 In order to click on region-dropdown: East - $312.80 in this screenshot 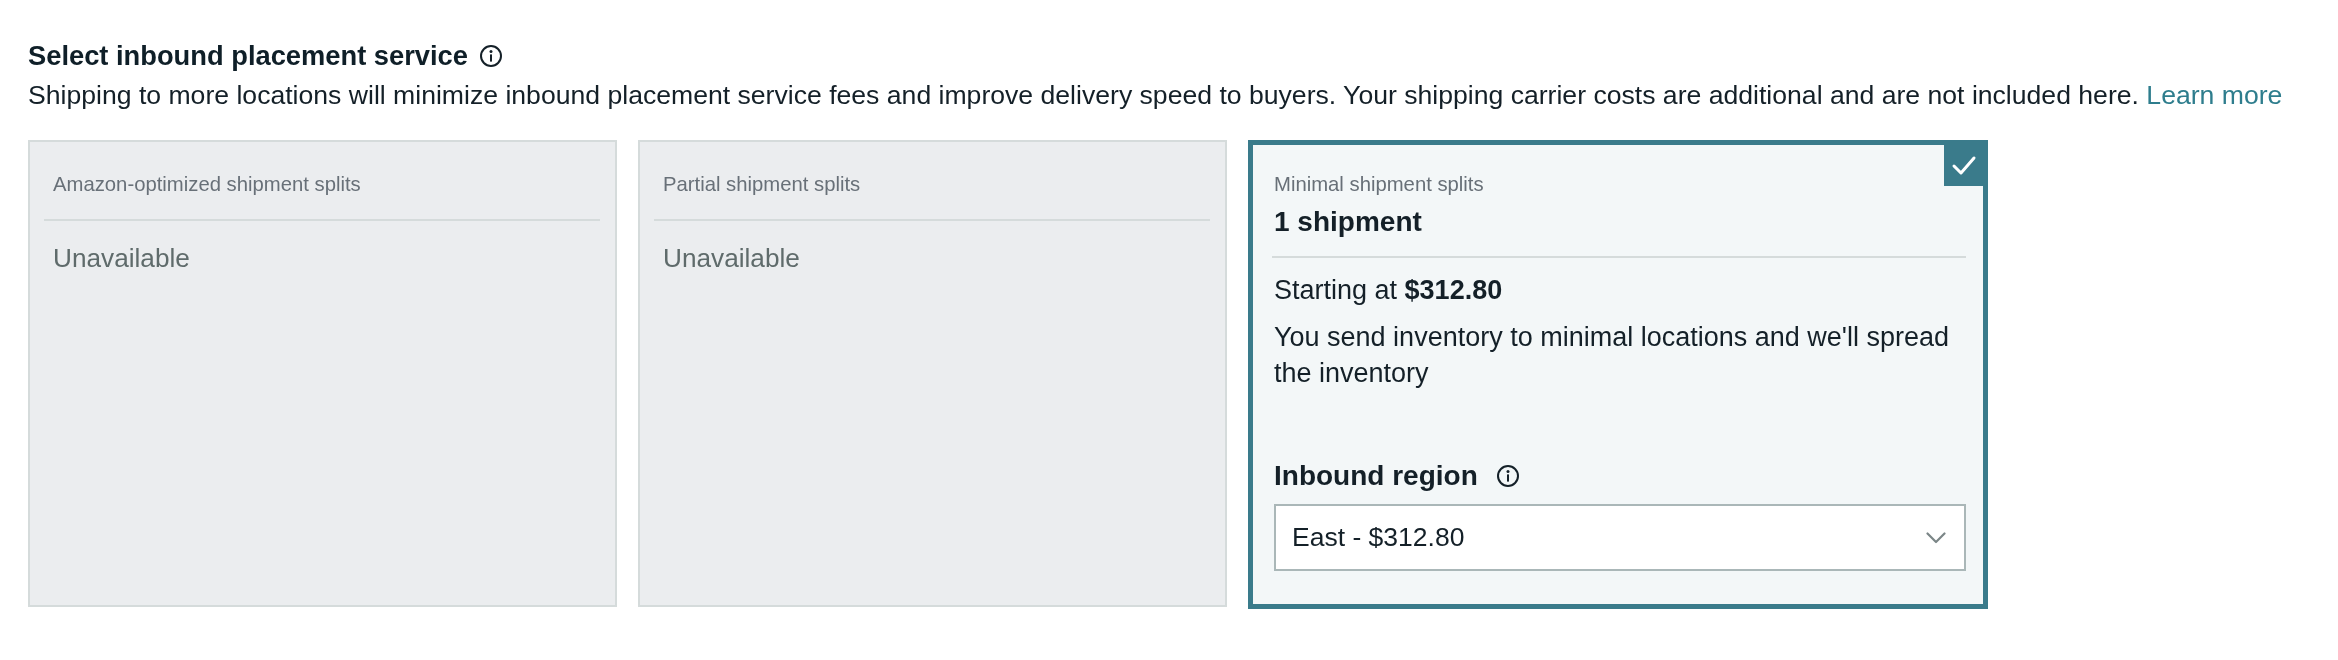, I will do `click(1620, 537)`.